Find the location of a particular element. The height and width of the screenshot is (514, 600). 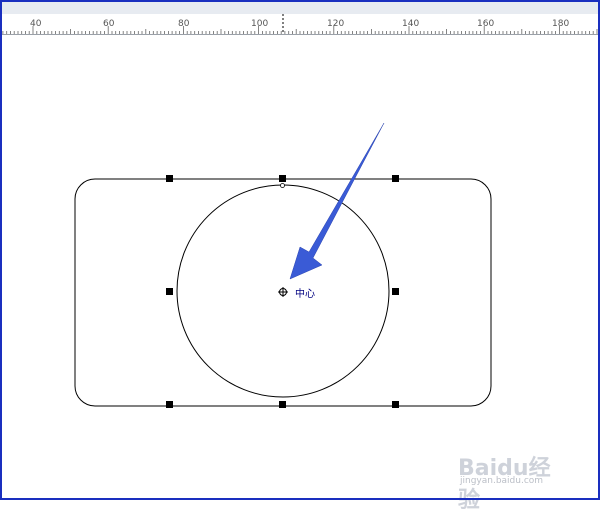

crosshair-icon is located at coordinates (283, 292).